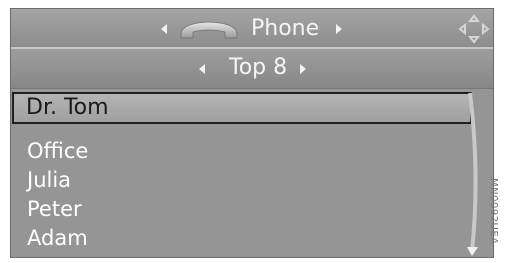  What do you see at coordinates (242, 108) in the screenshot?
I see `list-item-selected: Dr. Tom` at bounding box center [242, 108].